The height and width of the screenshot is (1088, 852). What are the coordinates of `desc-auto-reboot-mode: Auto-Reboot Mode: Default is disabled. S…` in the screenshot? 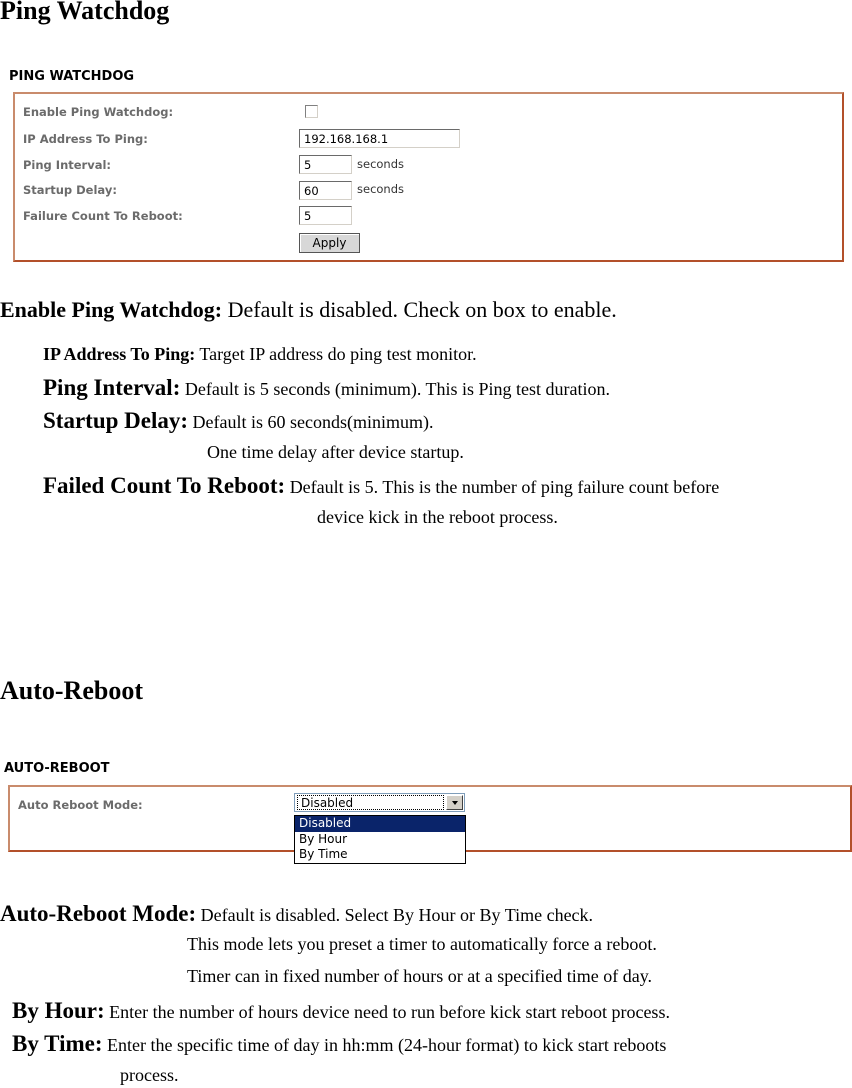 It's located at (296, 914).